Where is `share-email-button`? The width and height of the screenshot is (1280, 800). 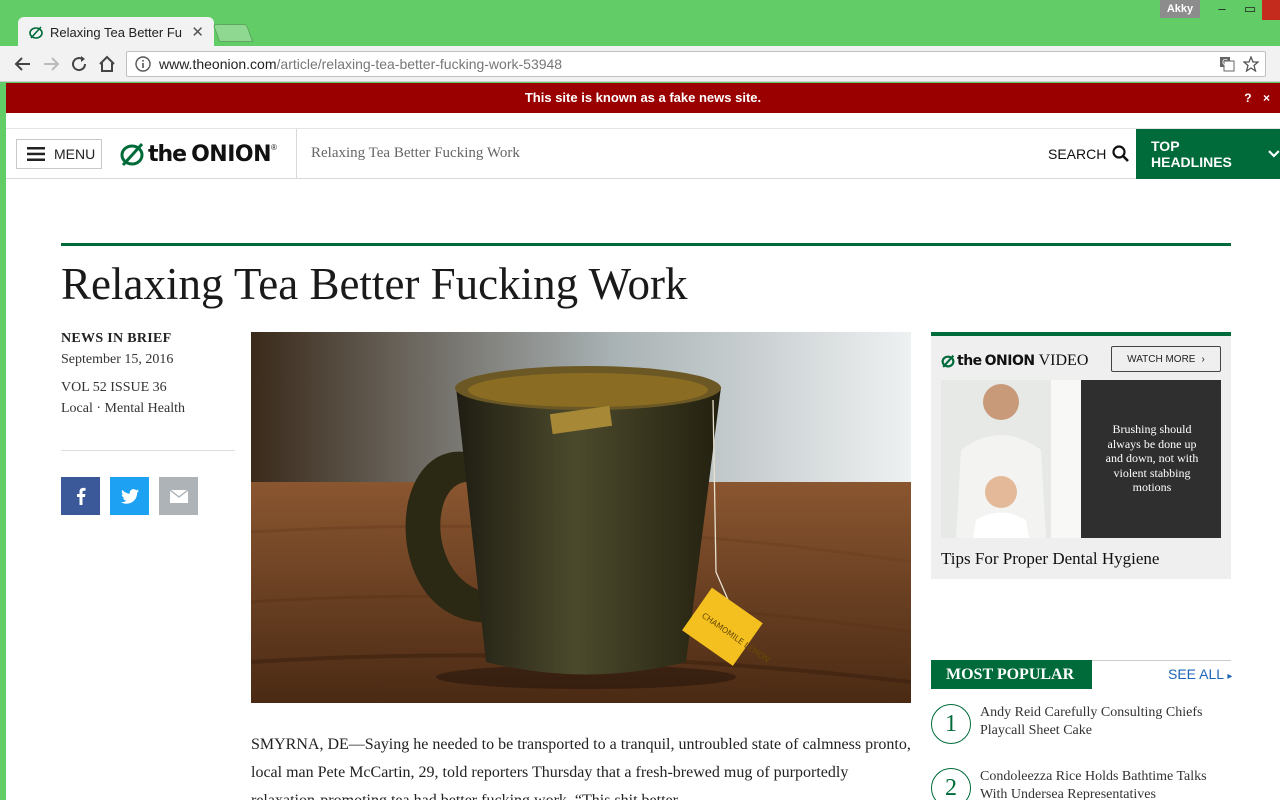 share-email-button is located at coordinates (178, 496).